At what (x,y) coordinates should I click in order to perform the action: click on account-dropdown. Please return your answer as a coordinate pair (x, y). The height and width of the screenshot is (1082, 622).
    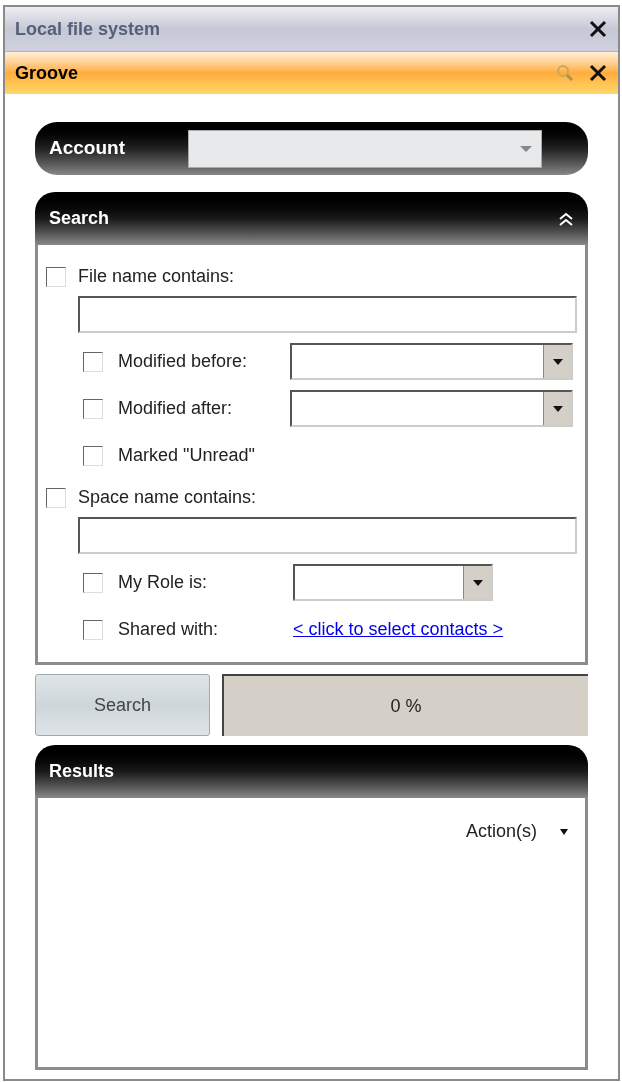
    Looking at the image, I should click on (365, 148).